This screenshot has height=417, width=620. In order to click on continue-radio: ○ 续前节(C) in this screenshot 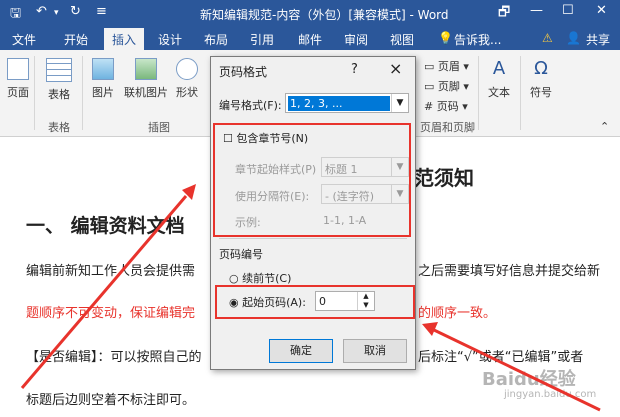, I will do `click(260, 278)`.